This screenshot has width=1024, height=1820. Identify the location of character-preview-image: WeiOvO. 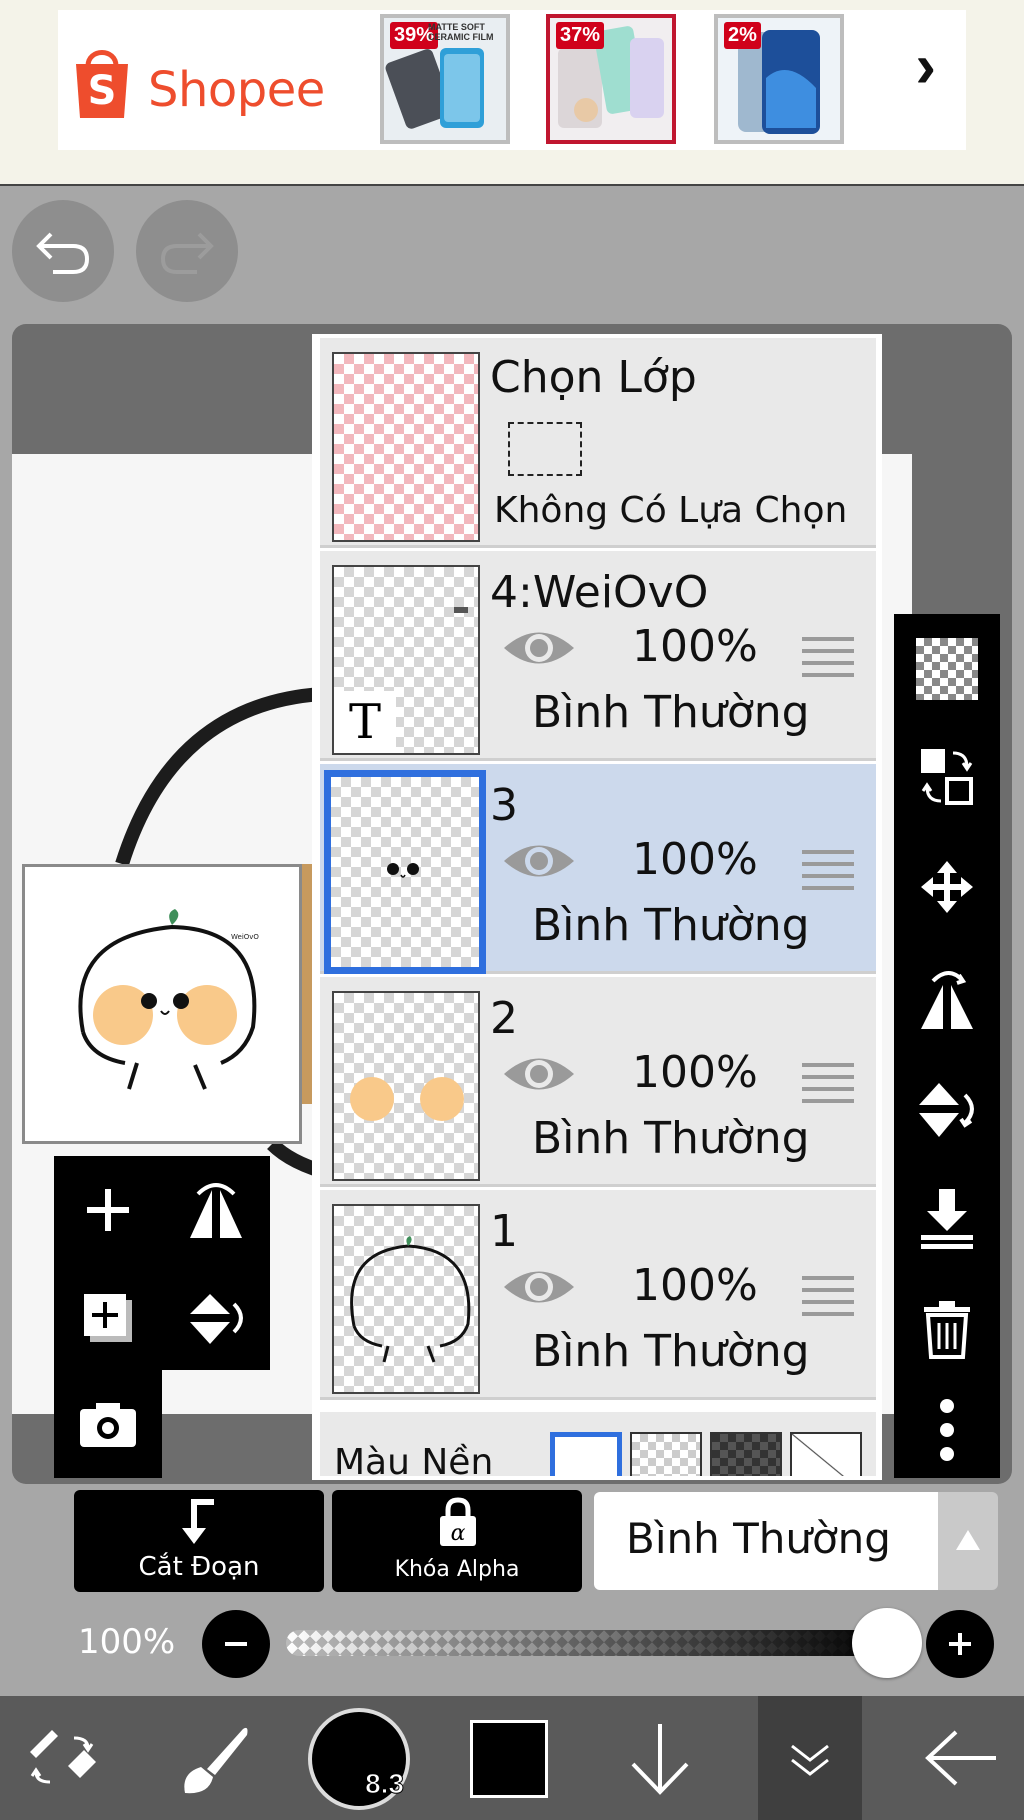
(168, 999).